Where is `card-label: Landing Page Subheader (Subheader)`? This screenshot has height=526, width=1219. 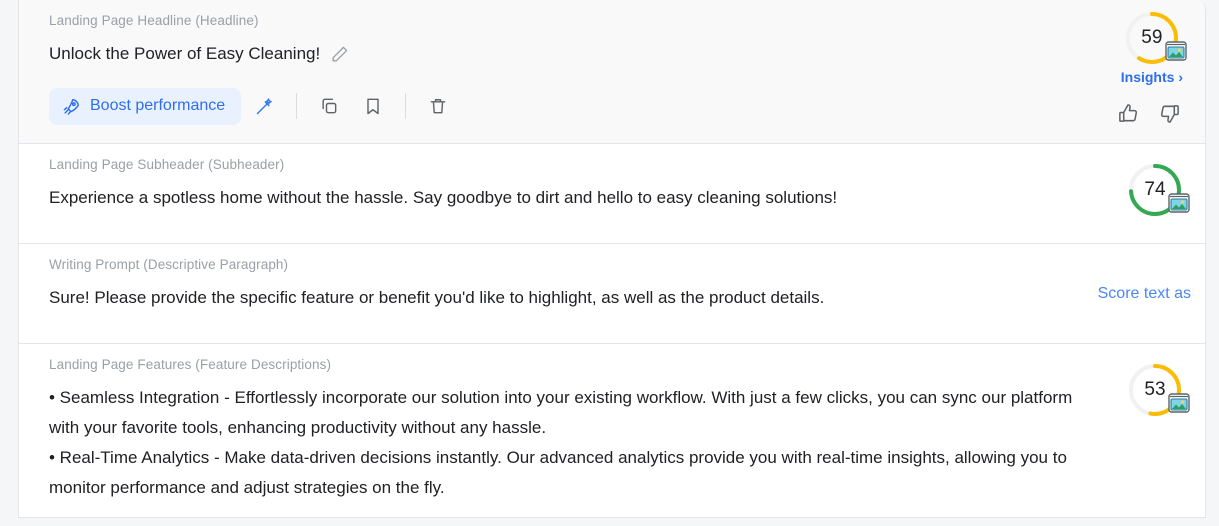
card-label: Landing Page Subheader (Subheader) is located at coordinates (167, 164).